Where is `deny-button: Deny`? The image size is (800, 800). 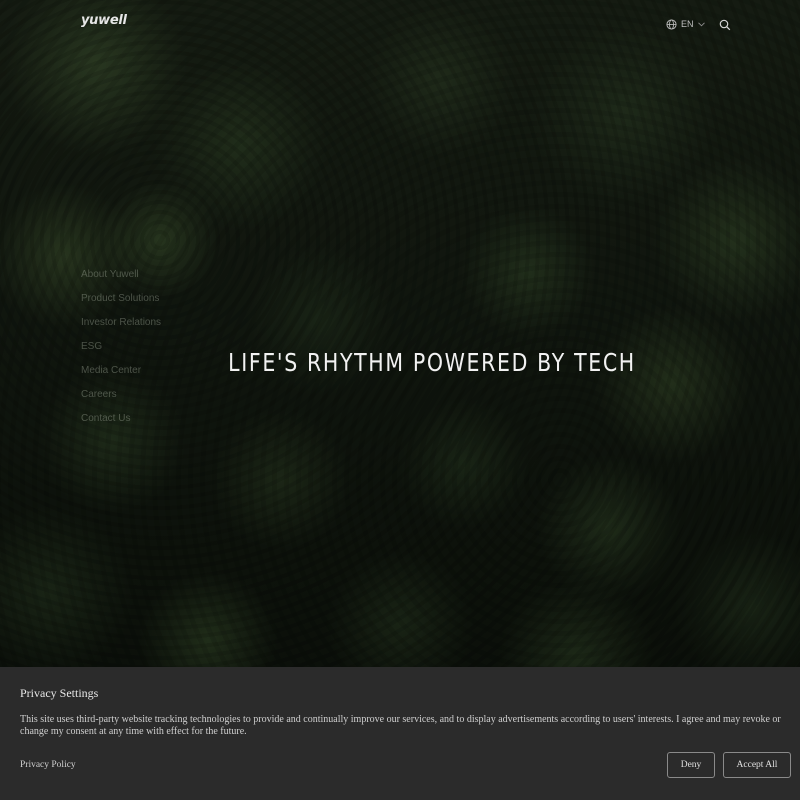 deny-button: Deny is located at coordinates (691, 765).